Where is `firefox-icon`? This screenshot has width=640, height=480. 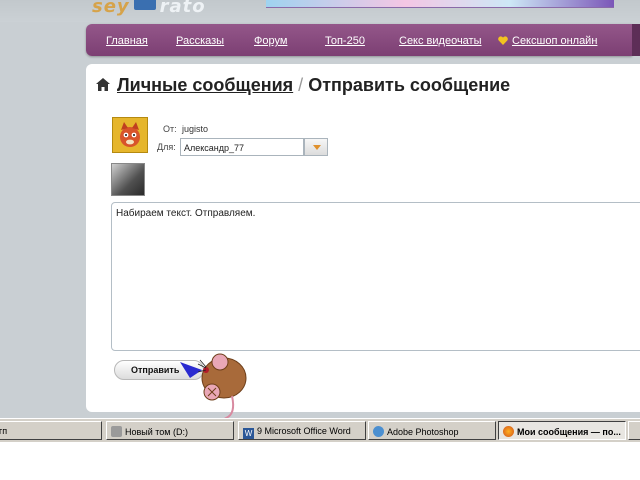
firefox-icon is located at coordinates (508, 431).